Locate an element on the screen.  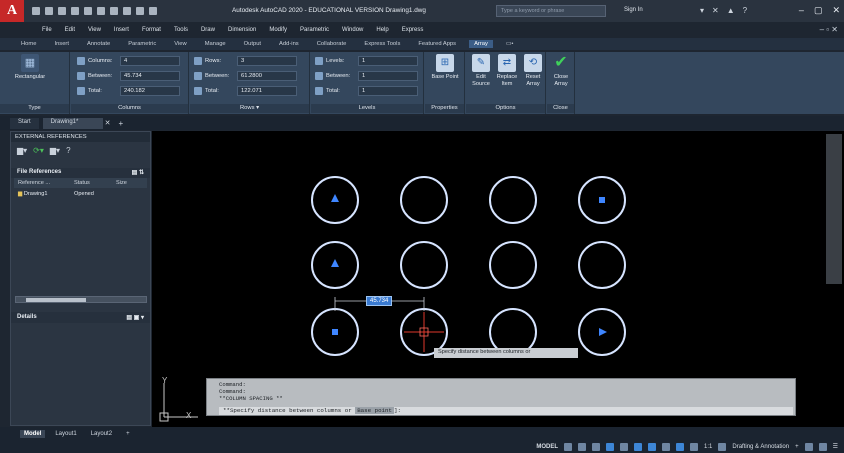
open-icon is located at coordinates (49, 11).